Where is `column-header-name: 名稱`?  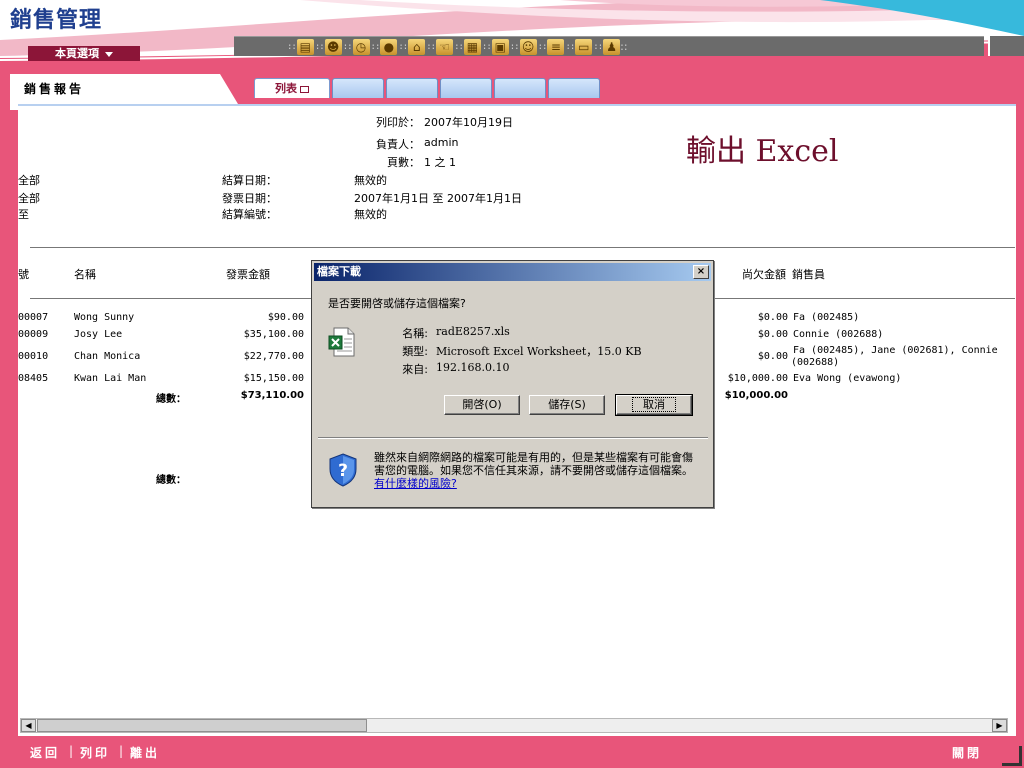 column-header-name: 名稱 is located at coordinates (85, 274).